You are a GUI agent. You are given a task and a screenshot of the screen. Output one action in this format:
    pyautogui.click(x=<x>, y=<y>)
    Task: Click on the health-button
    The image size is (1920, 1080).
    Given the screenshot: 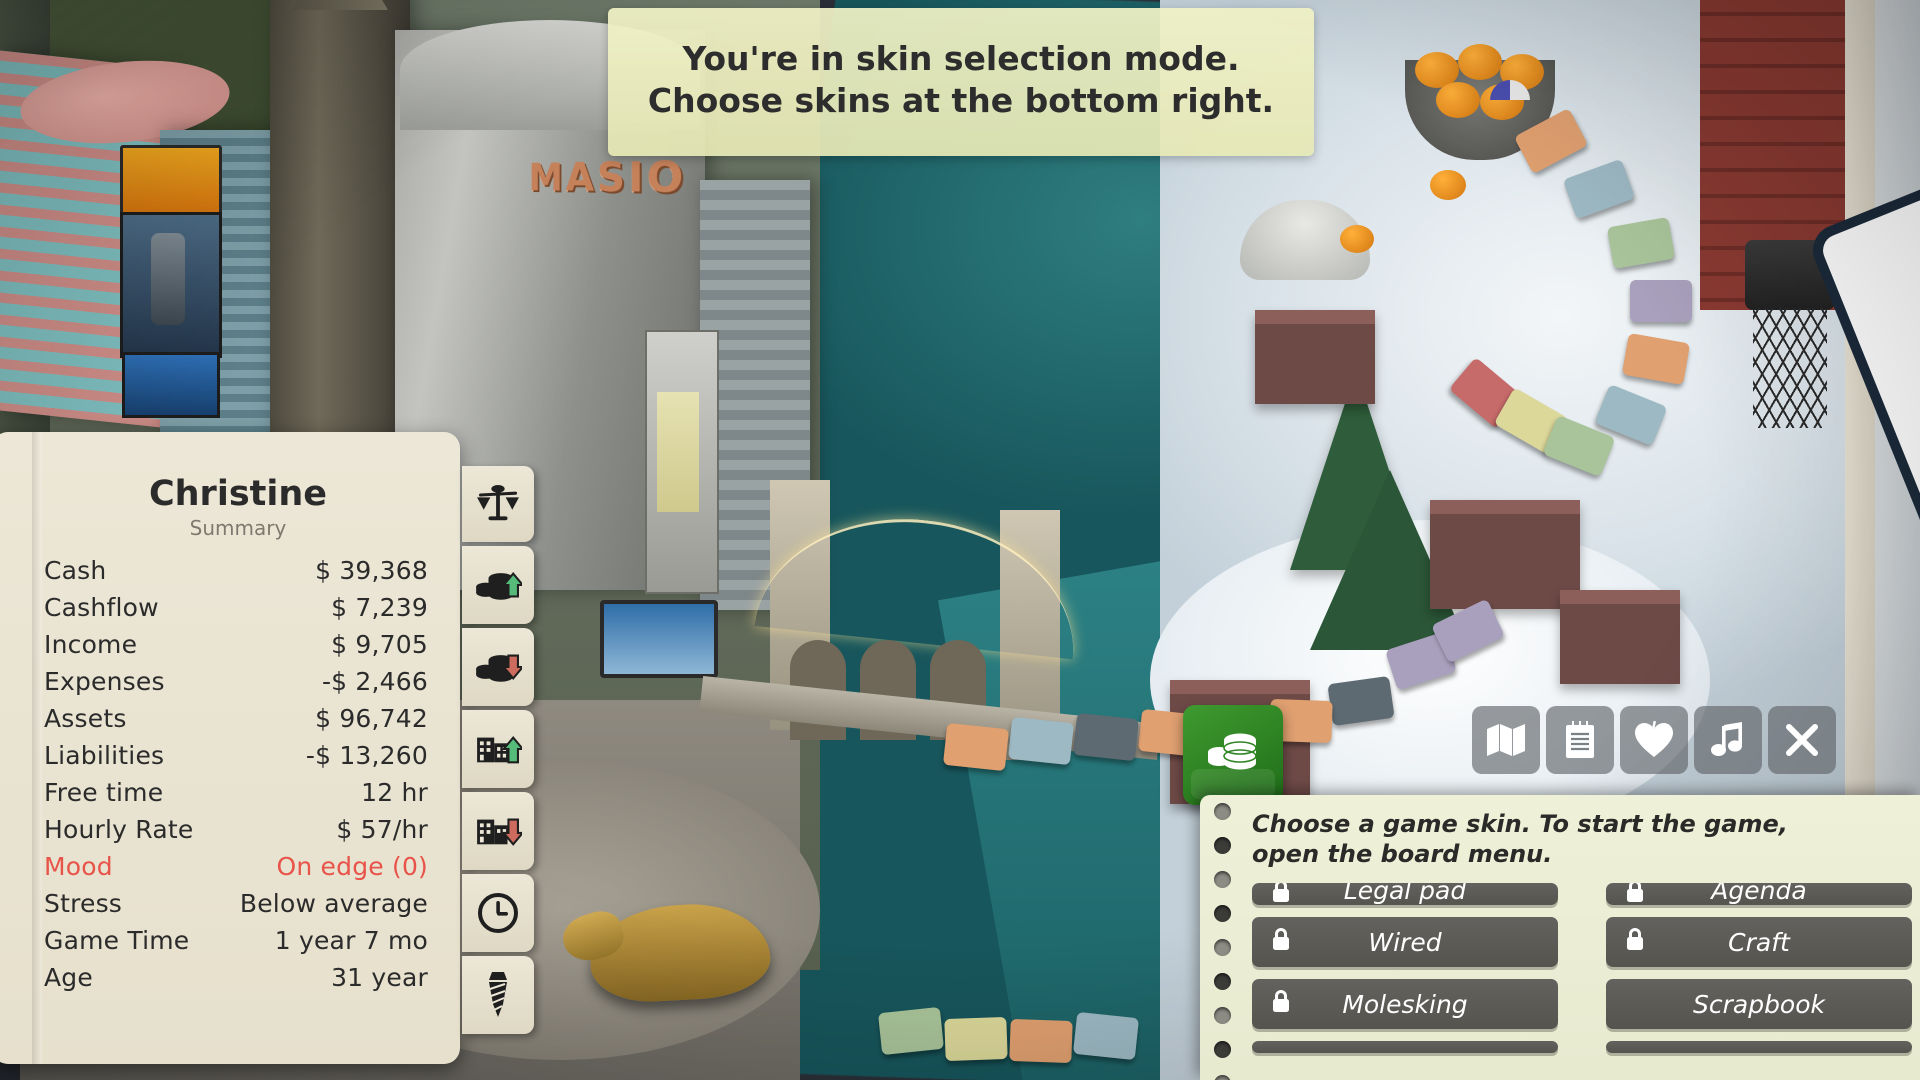 What is the action you would take?
    pyautogui.click(x=1654, y=740)
    